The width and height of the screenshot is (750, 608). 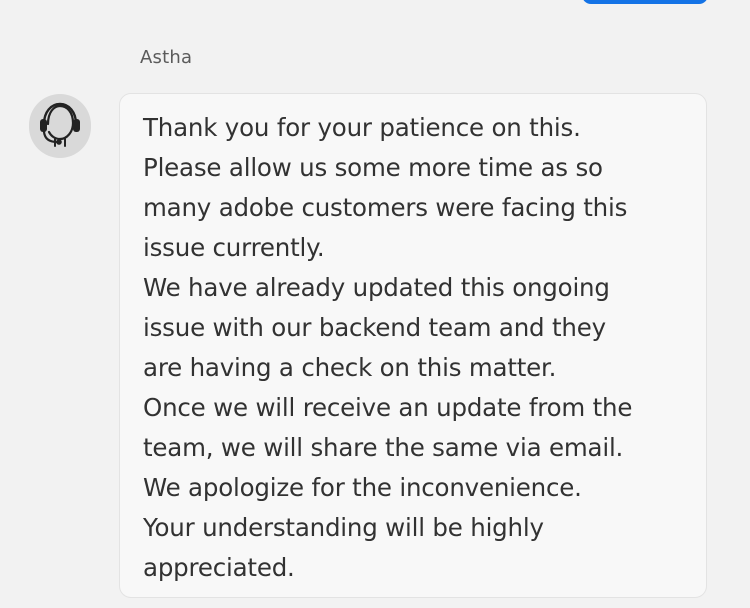 I want to click on message-line: appreciated., so click(x=219, y=567).